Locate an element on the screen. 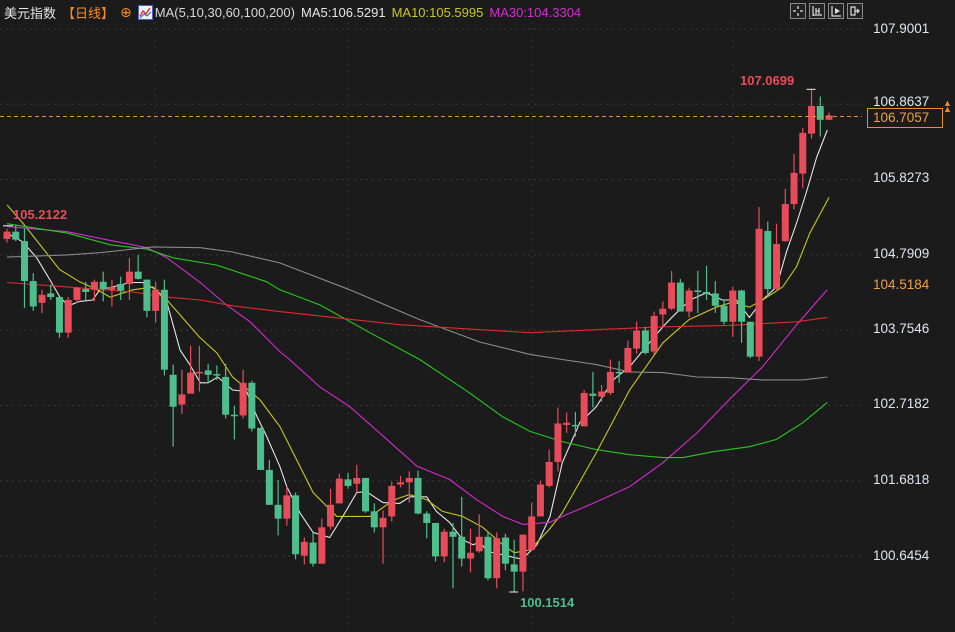 The width and height of the screenshot is (955, 632). crosshair-icon is located at coordinates (798, 11).